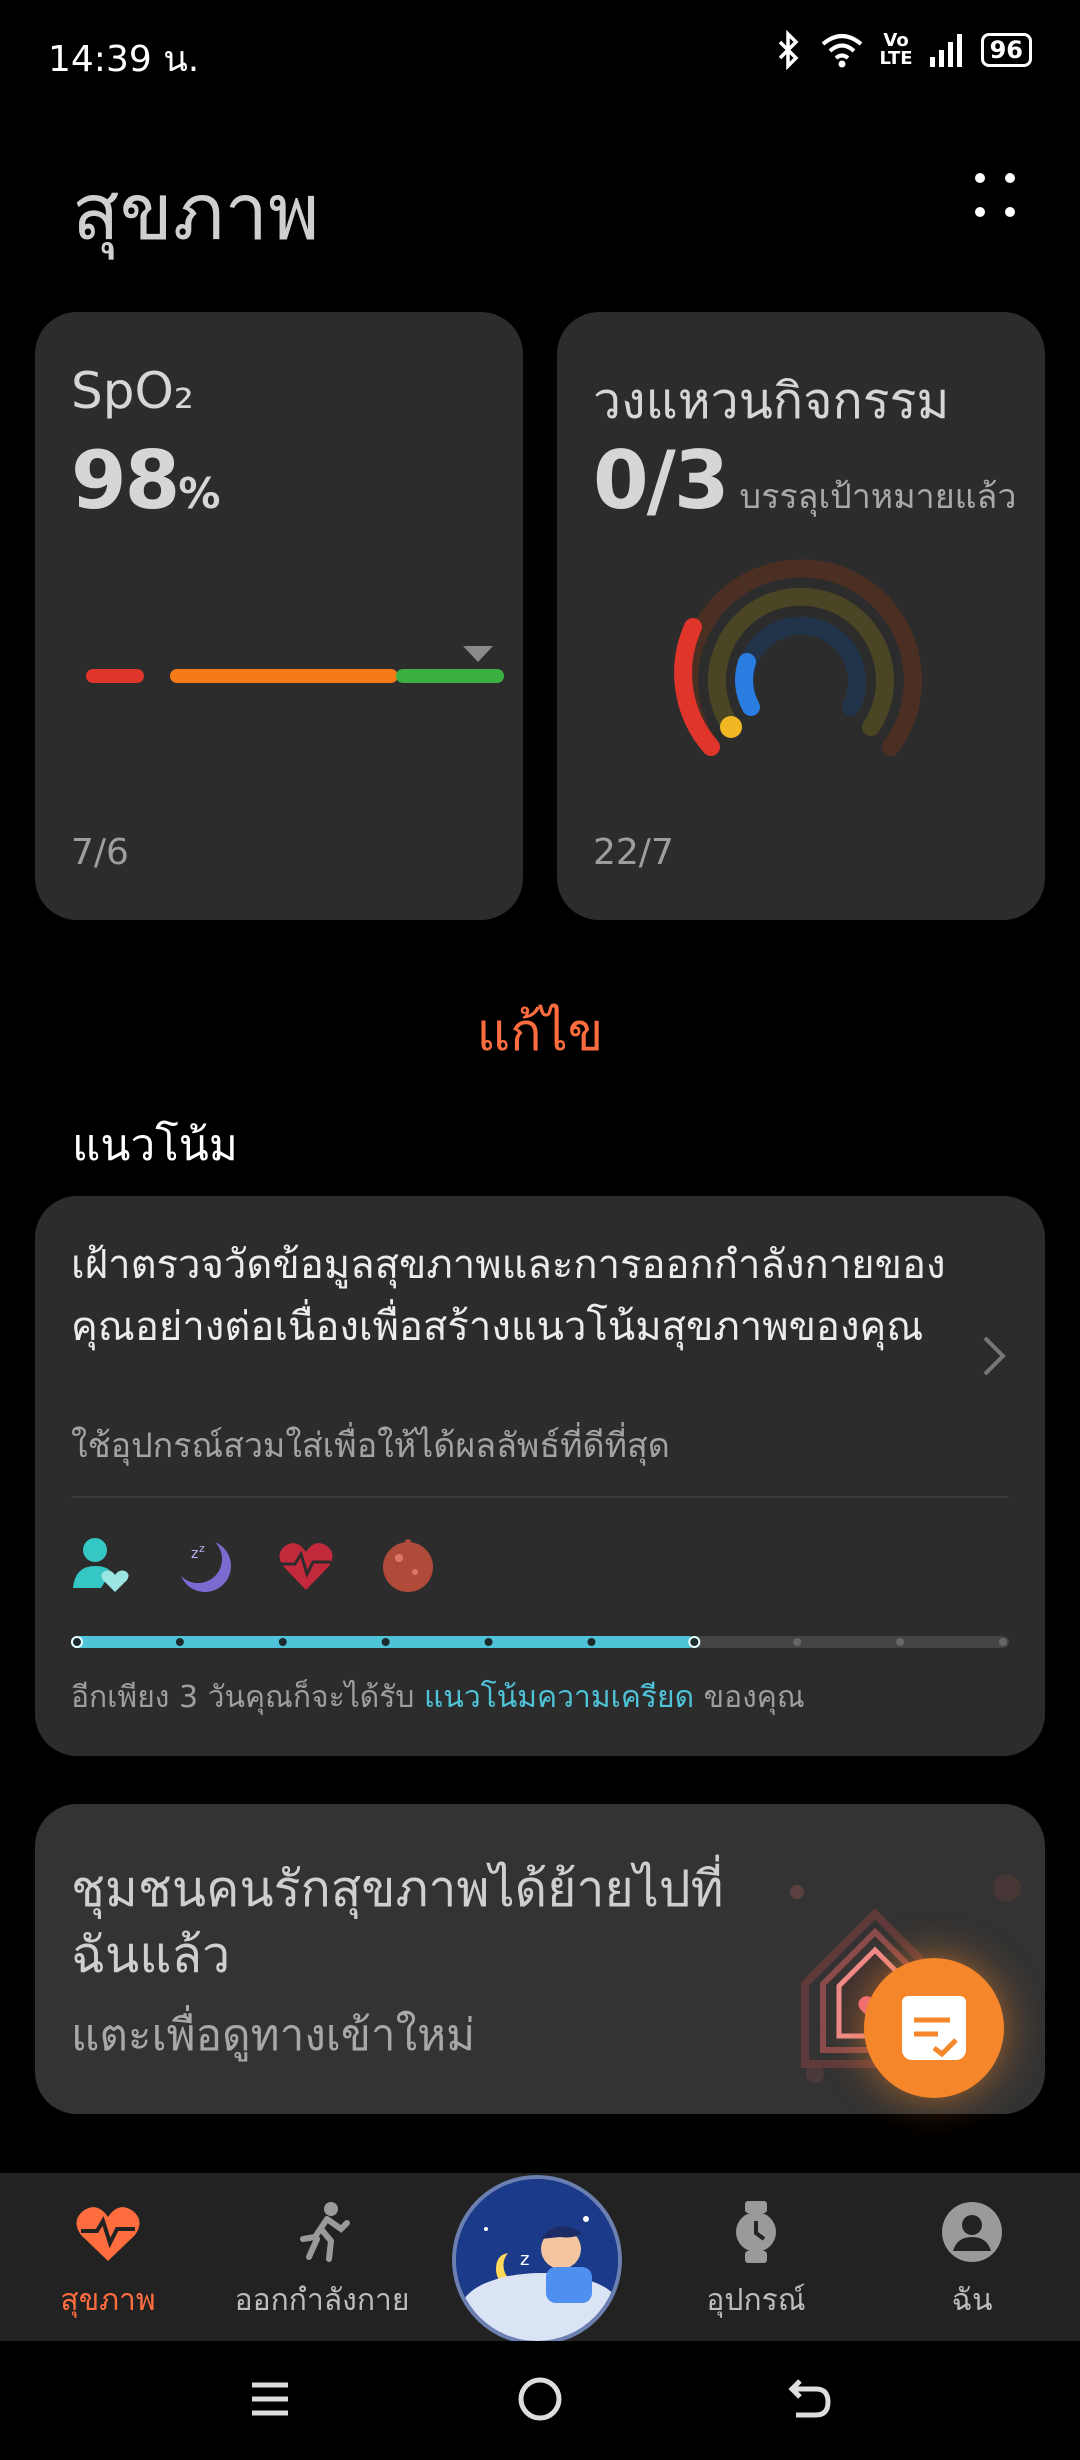  I want to click on community-subtitle: แตะเพื่อดูทางเข้าใหม่, so click(273, 2035).